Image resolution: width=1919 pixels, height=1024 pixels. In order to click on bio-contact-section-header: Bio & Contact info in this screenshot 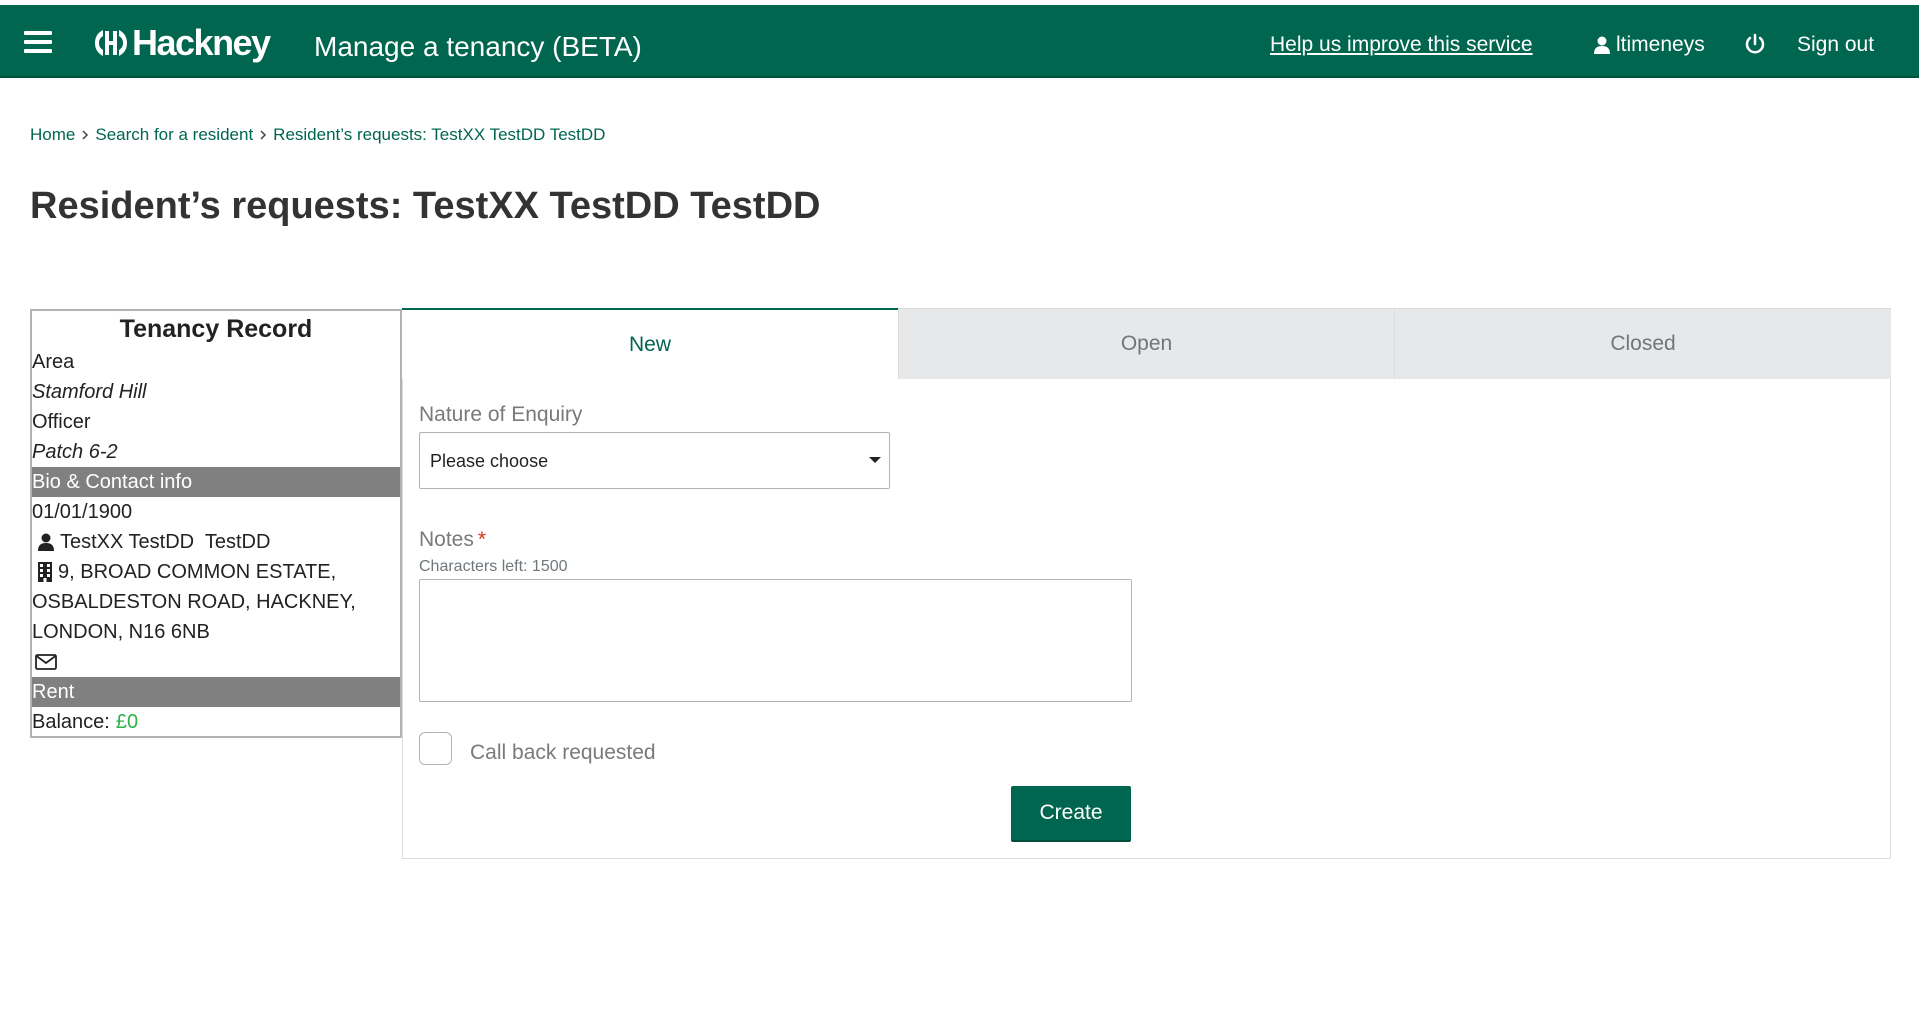, I will do `click(216, 482)`.